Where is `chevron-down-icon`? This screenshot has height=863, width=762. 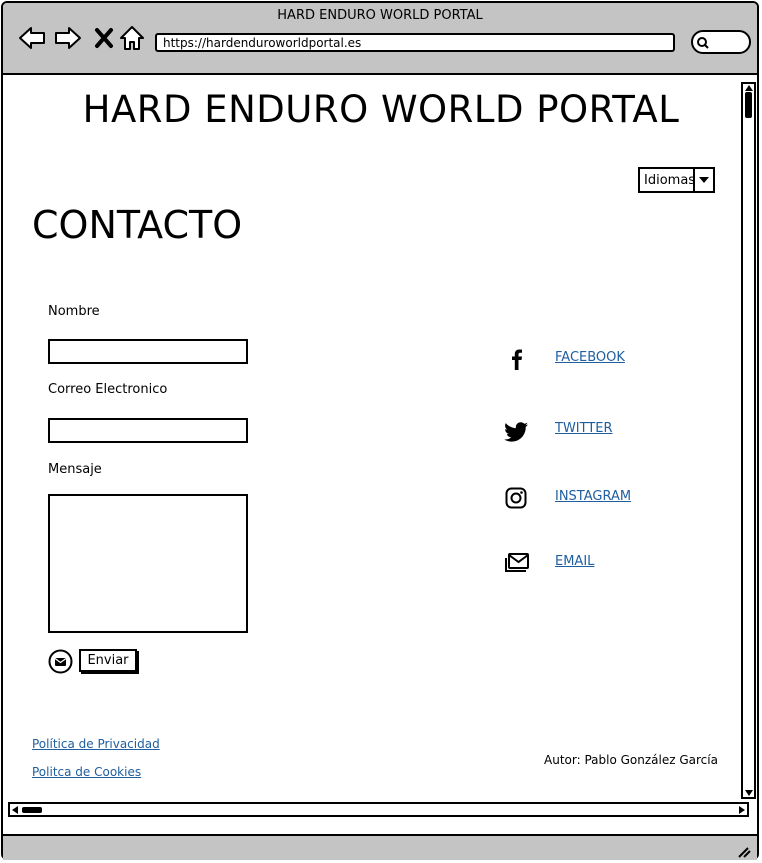
chevron-down-icon is located at coordinates (704, 180).